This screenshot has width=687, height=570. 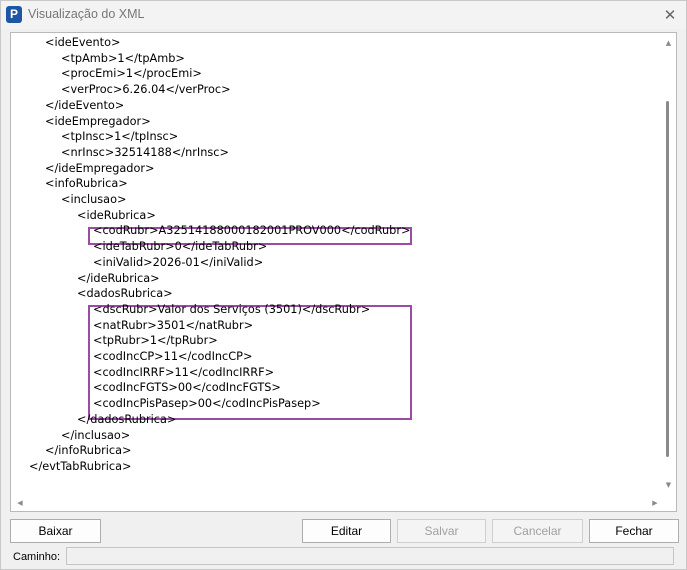 What do you see at coordinates (86, 184) in the screenshot?
I see `xml-line: <infoRubrica>` at bounding box center [86, 184].